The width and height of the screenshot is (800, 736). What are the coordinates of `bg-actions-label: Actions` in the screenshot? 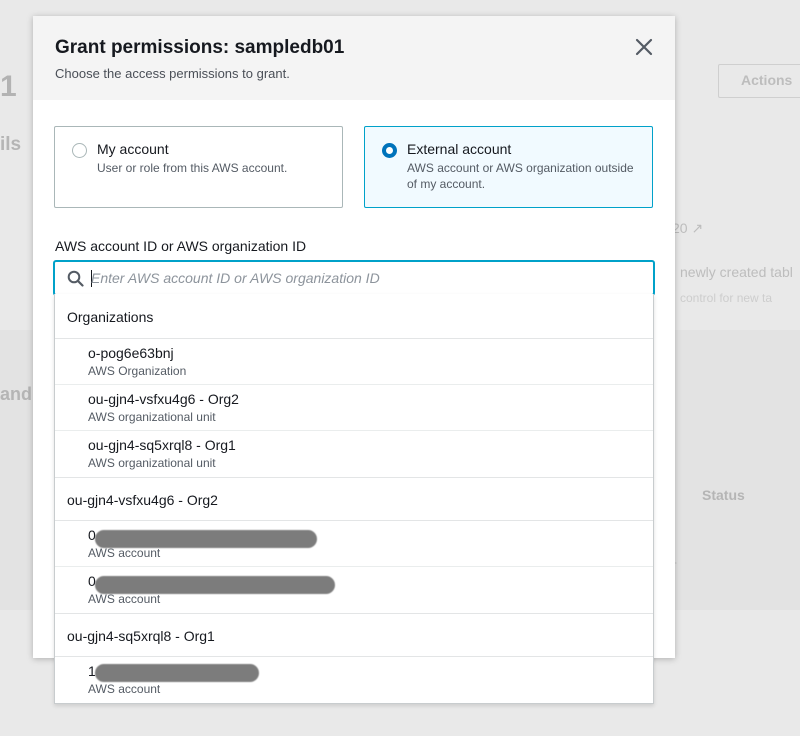 It's located at (767, 80).